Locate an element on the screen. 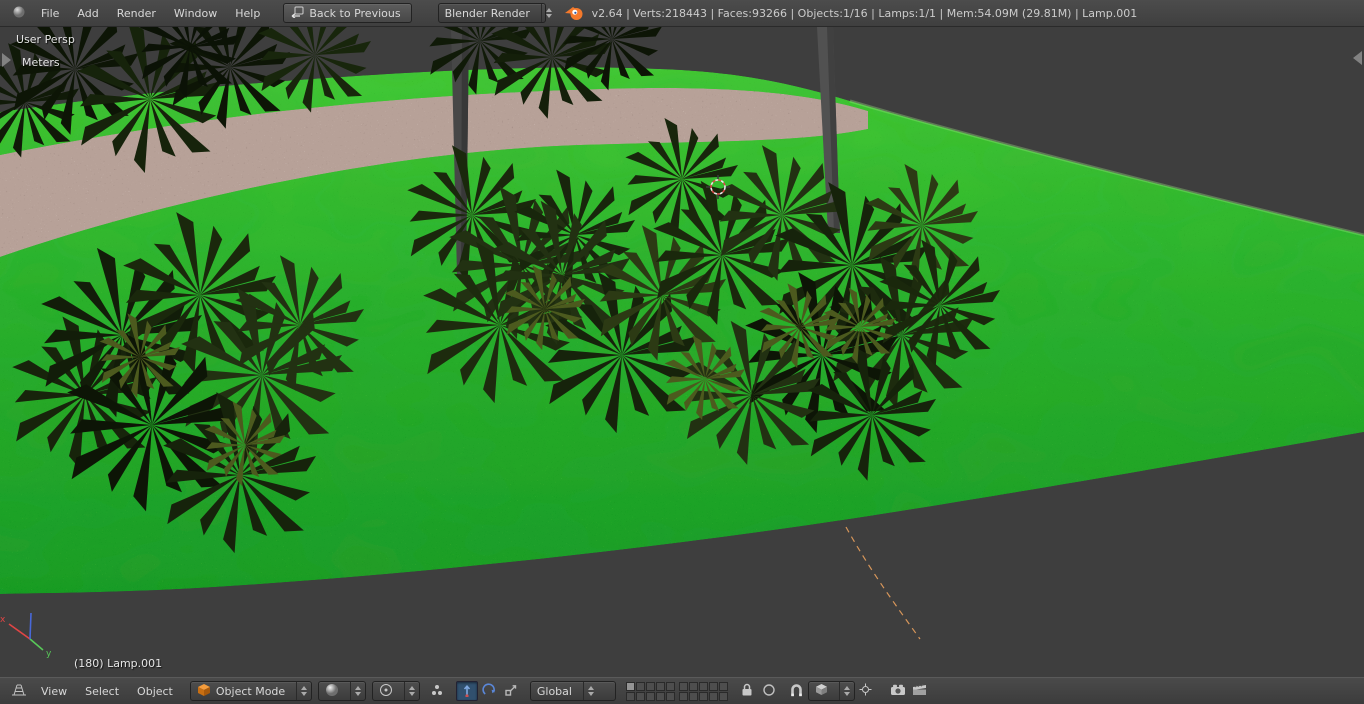  proportional-edit-icon is located at coordinates (769, 691).